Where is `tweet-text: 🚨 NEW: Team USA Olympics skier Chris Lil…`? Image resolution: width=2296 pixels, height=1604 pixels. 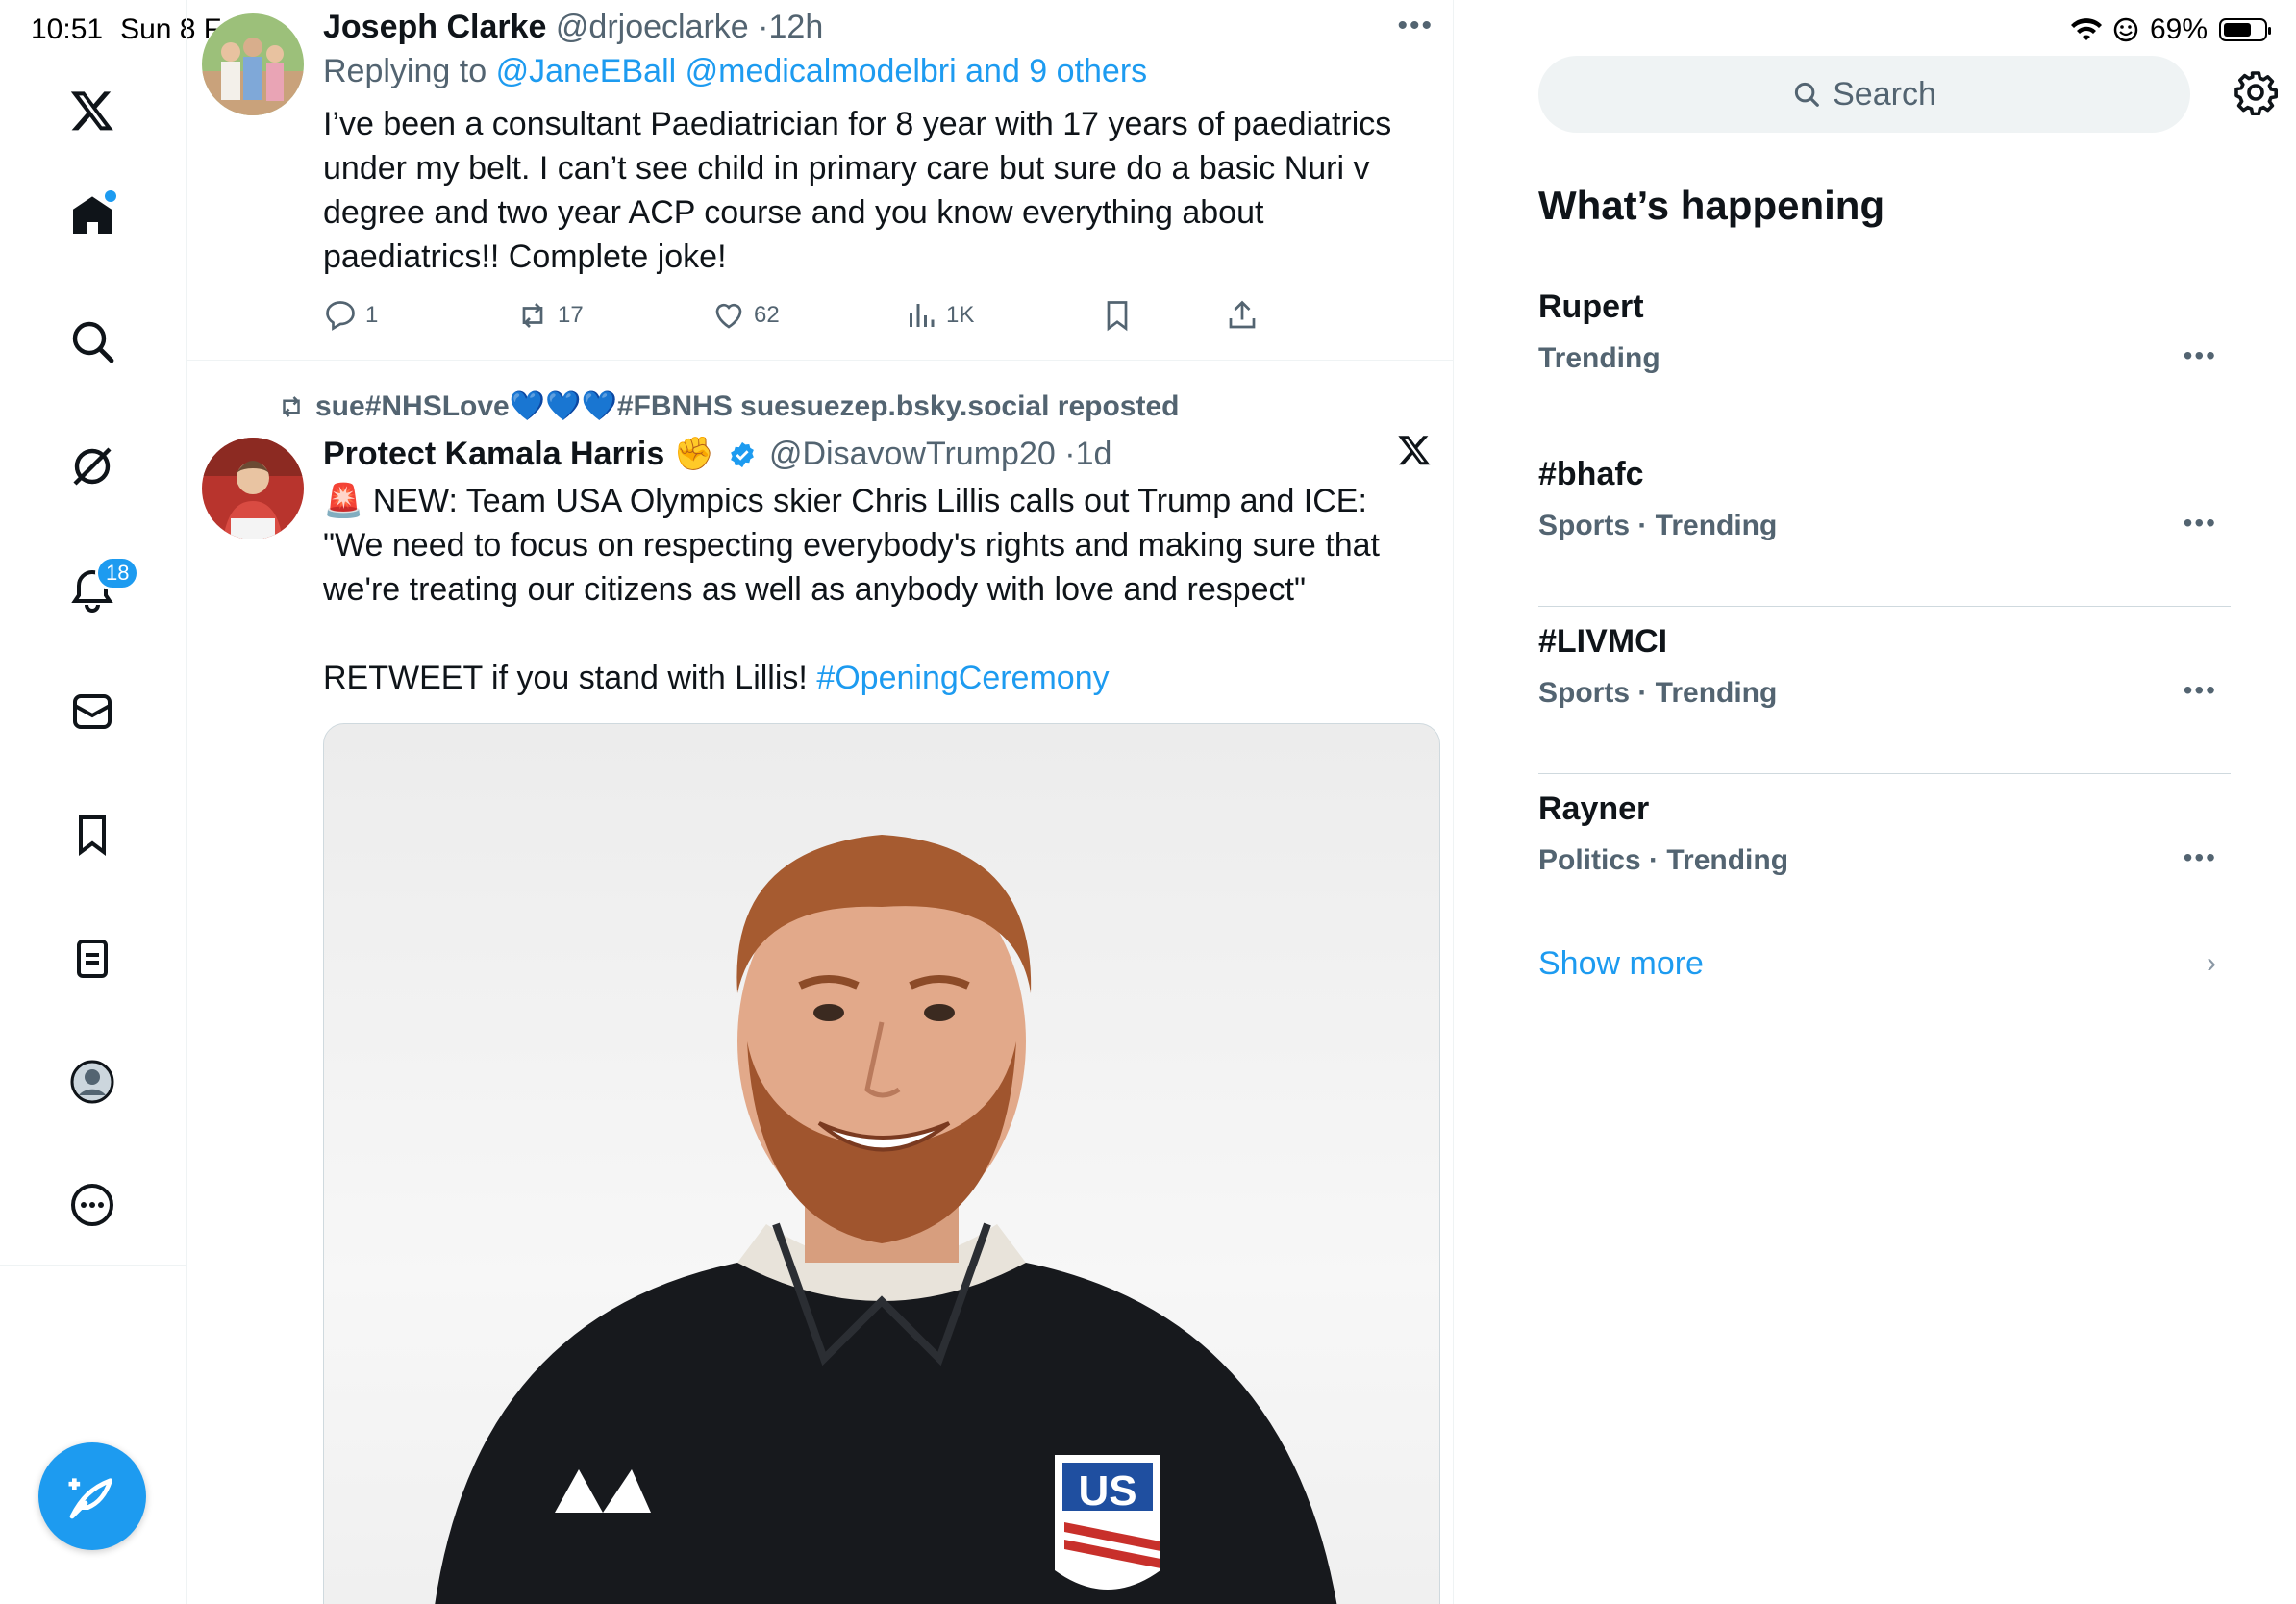
tweet-text: 🚨 NEW: Team USA Olympics skier Chris Lil… is located at coordinates (851, 589).